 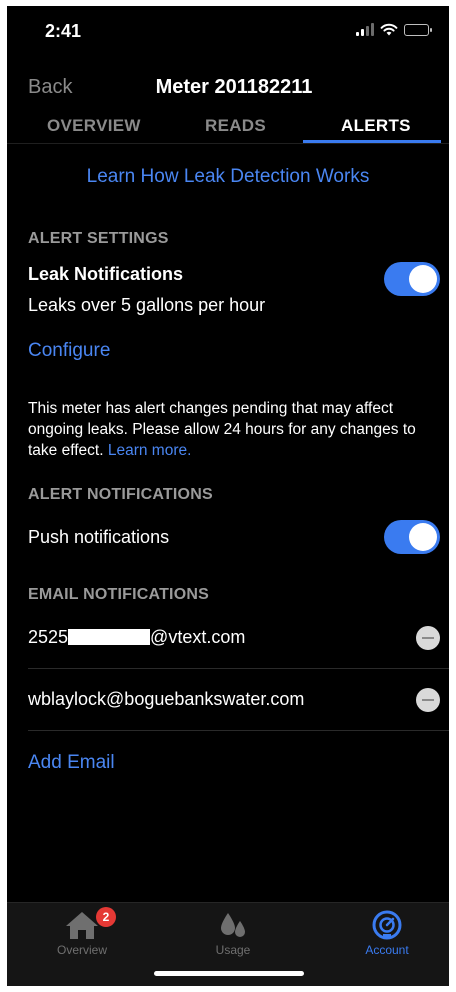 I want to click on configure-link: Configure, so click(x=69, y=351).